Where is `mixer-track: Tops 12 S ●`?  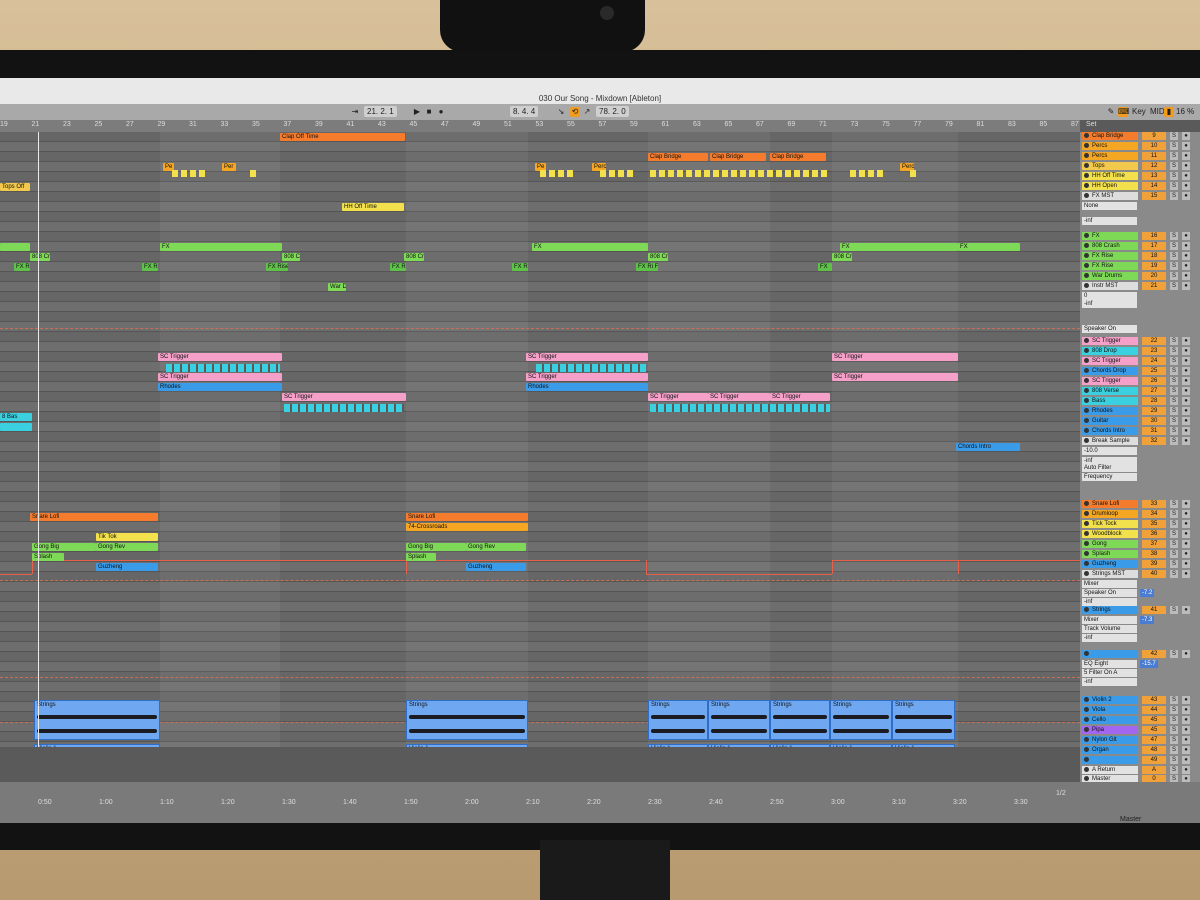 mixer-track: Tops 12 S ● is located at coordinates (1140, 166).